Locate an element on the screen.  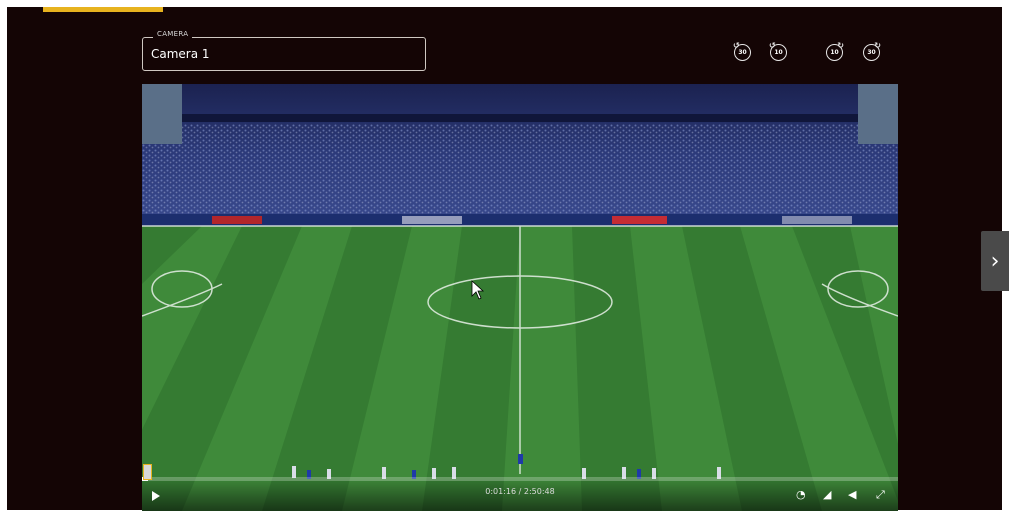
forward-30-label: 30 is located at coordinates (871, 52).